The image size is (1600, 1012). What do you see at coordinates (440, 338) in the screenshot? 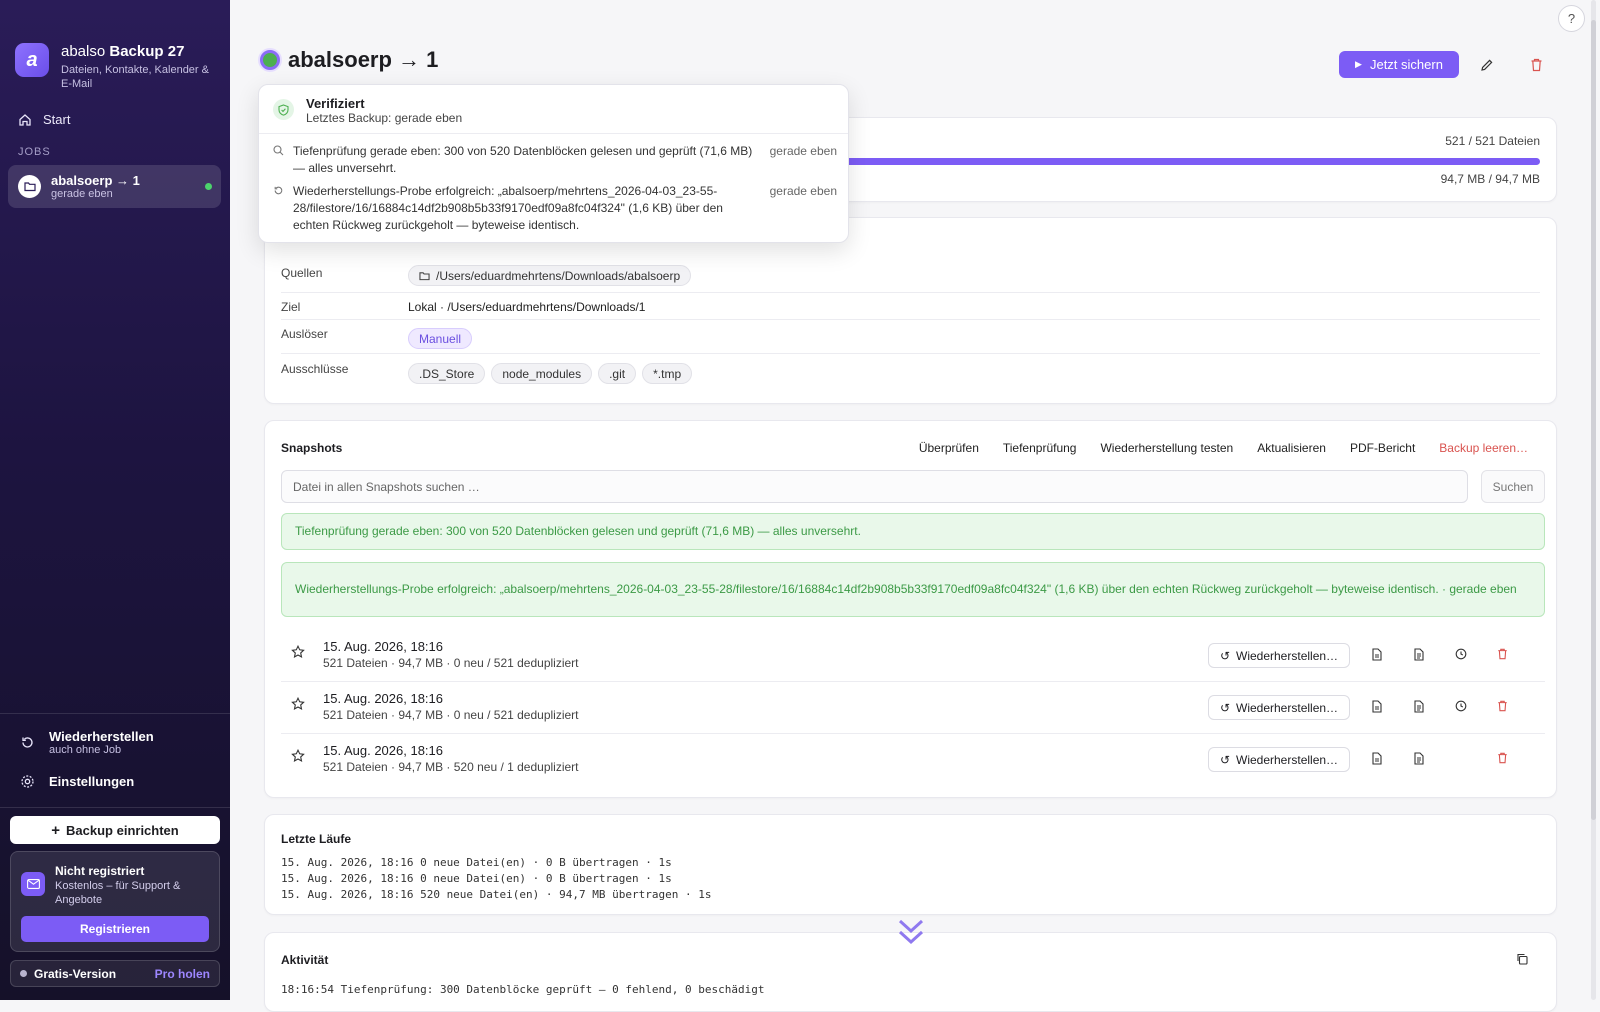
I see `trigger-badge: Manuell` at bounding box center [440, 338].